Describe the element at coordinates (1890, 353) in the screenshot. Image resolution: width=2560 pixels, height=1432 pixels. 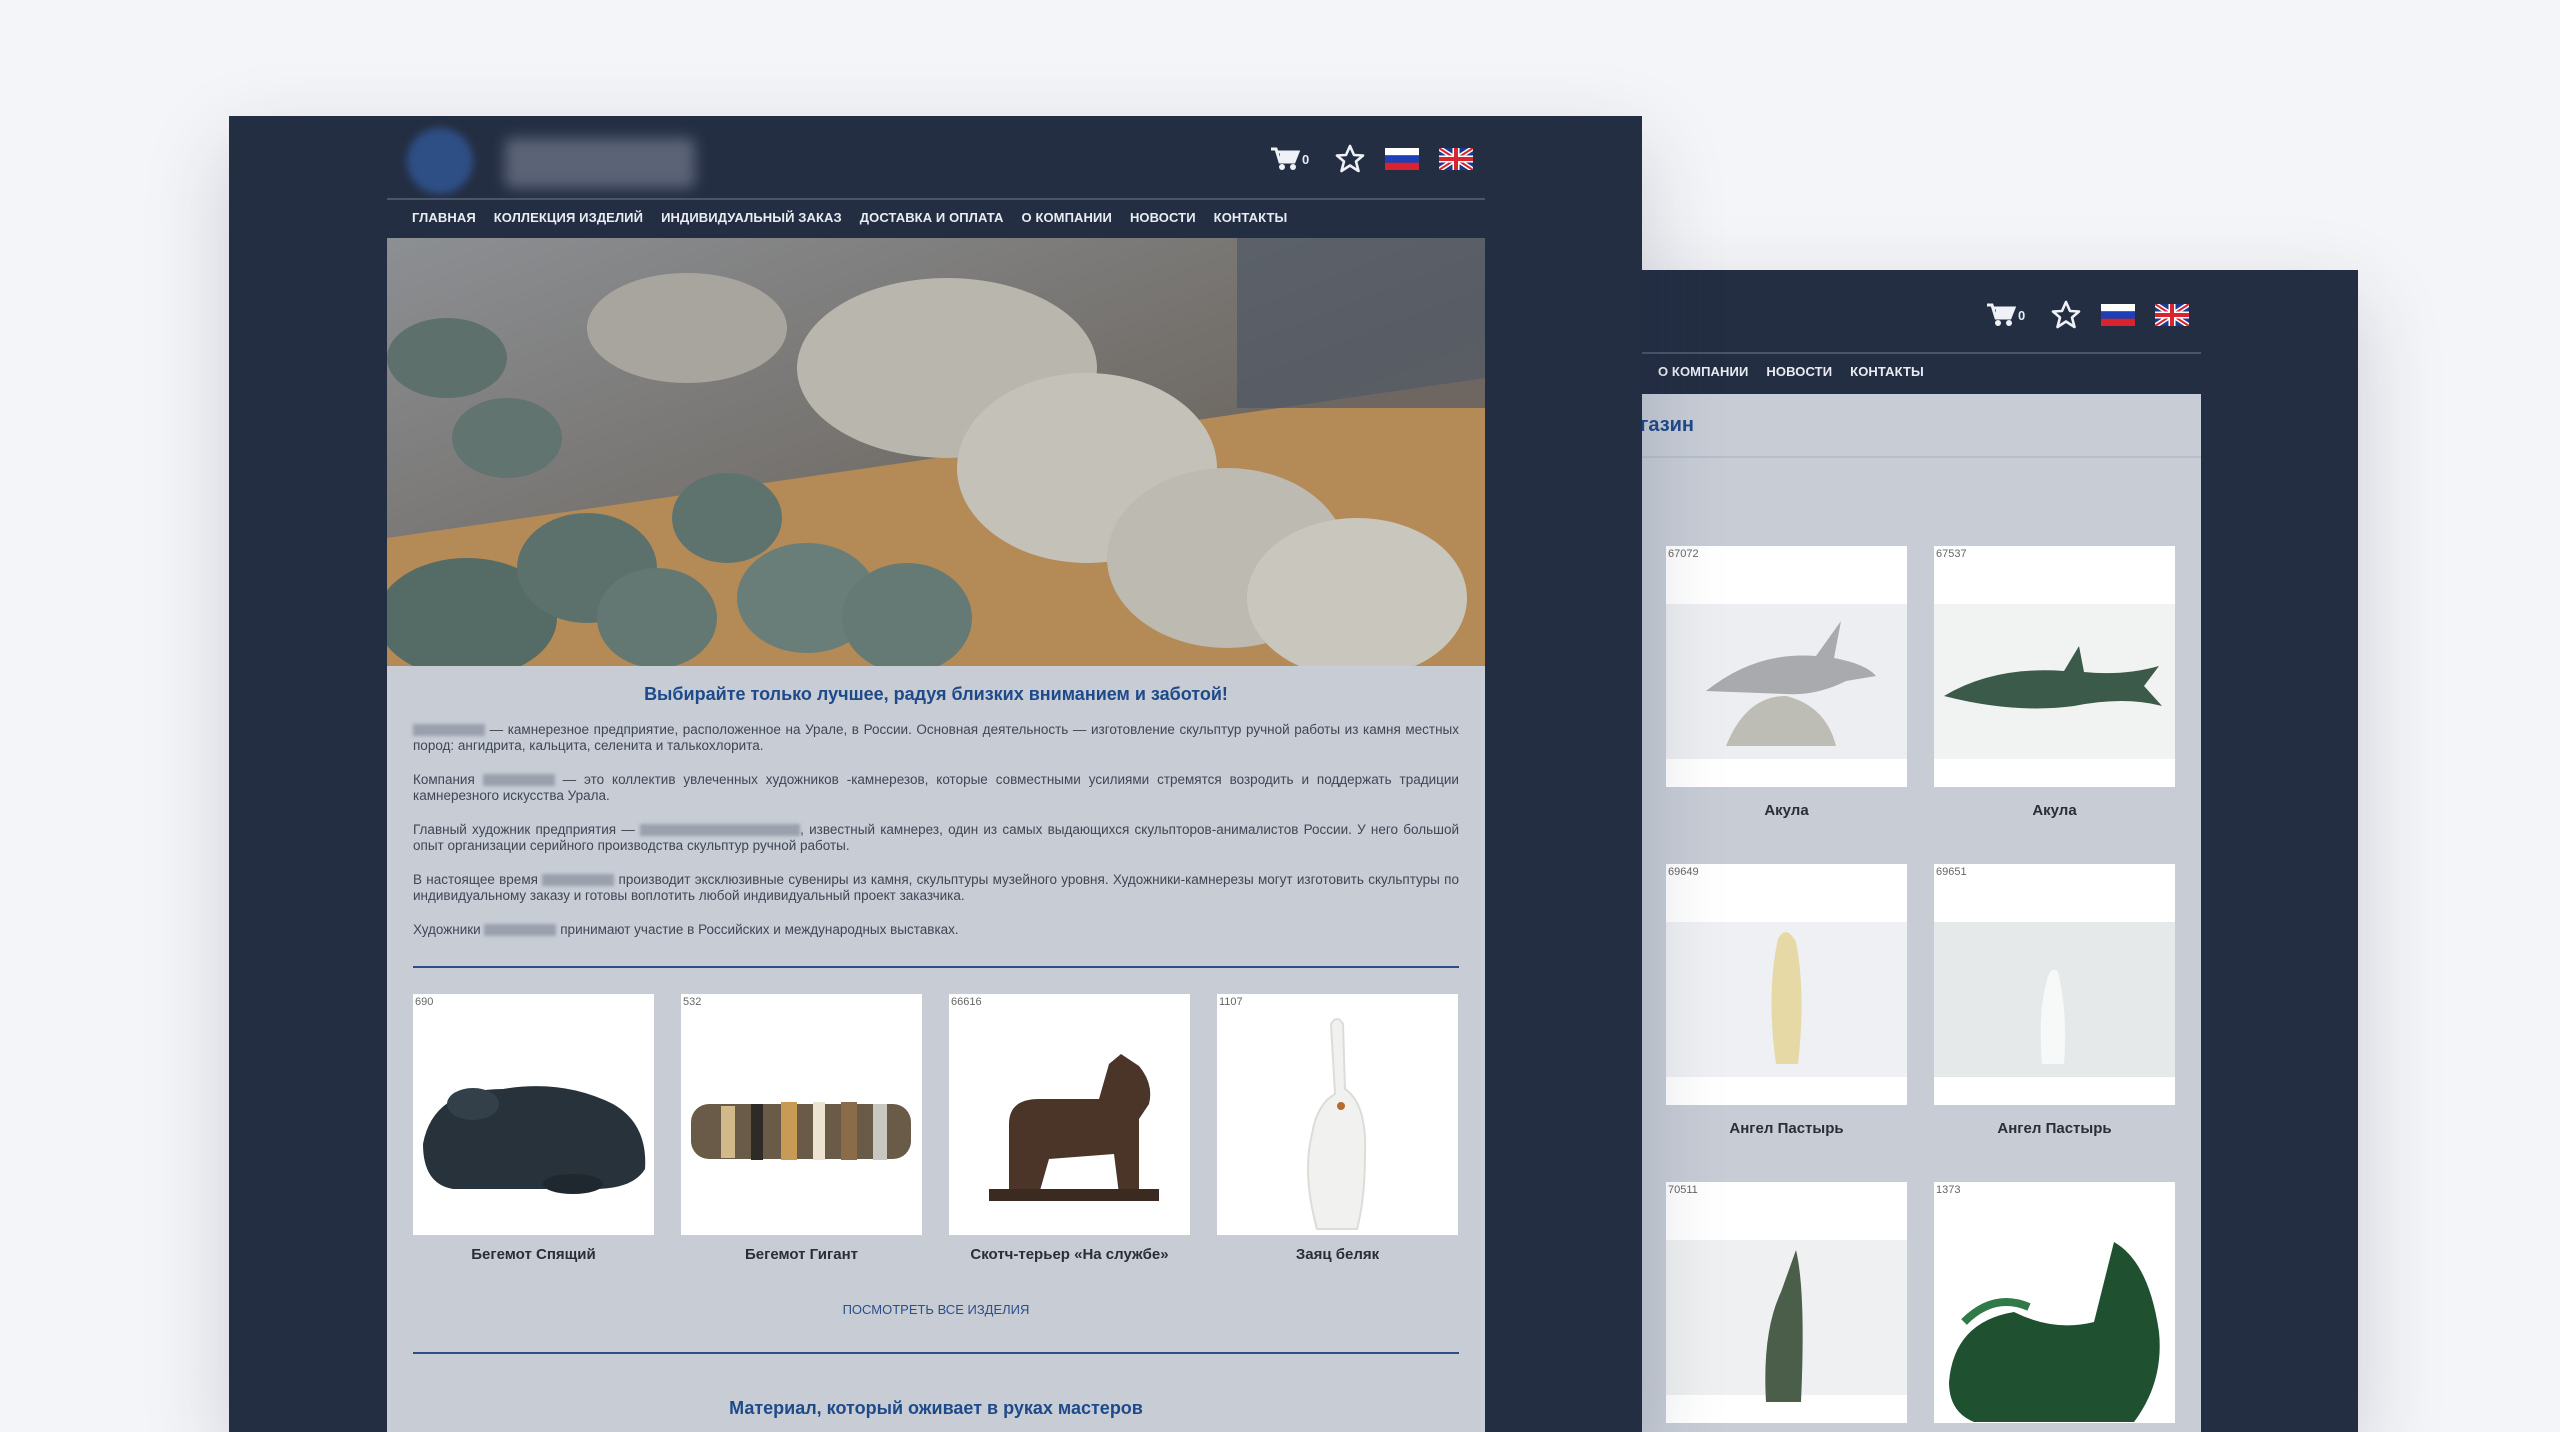
I see `back-header-divider` at that location.